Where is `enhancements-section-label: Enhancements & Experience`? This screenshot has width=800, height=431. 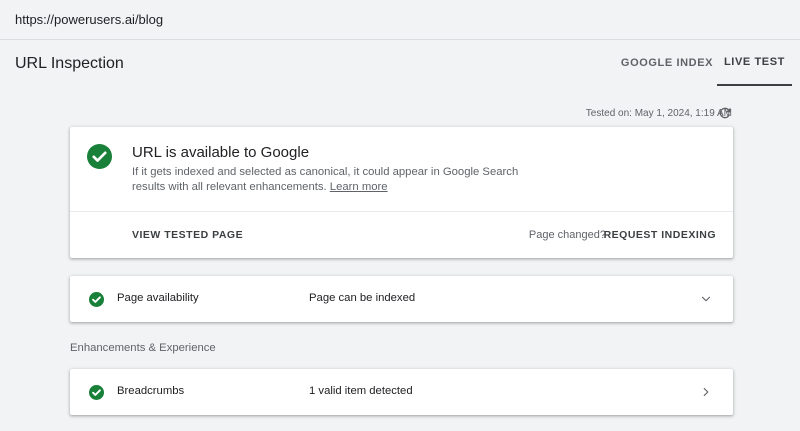 enhancements-section-label: Enhancements & Experience is located at coordinates (143, 348).